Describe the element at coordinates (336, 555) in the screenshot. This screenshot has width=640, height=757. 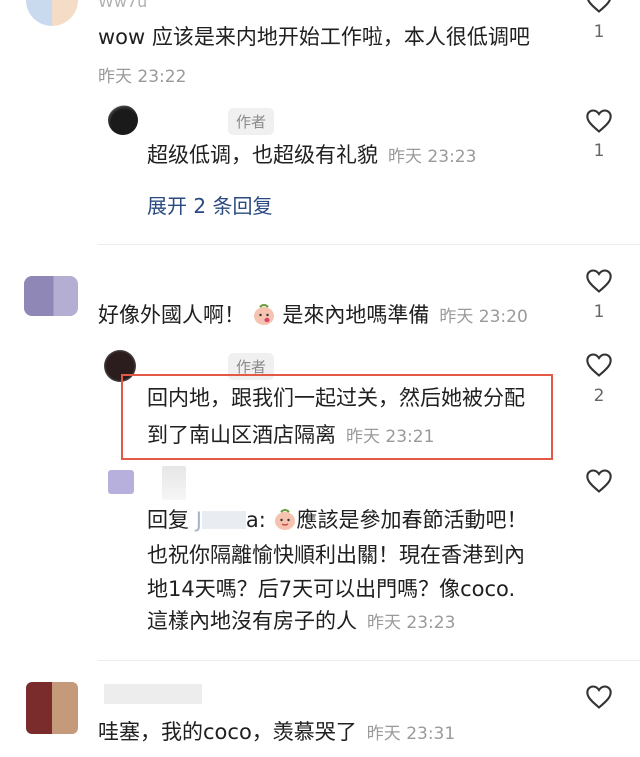
I see `reply2-line2: 也祝你隔離愉快順利出關！現在香港到內` at that location.